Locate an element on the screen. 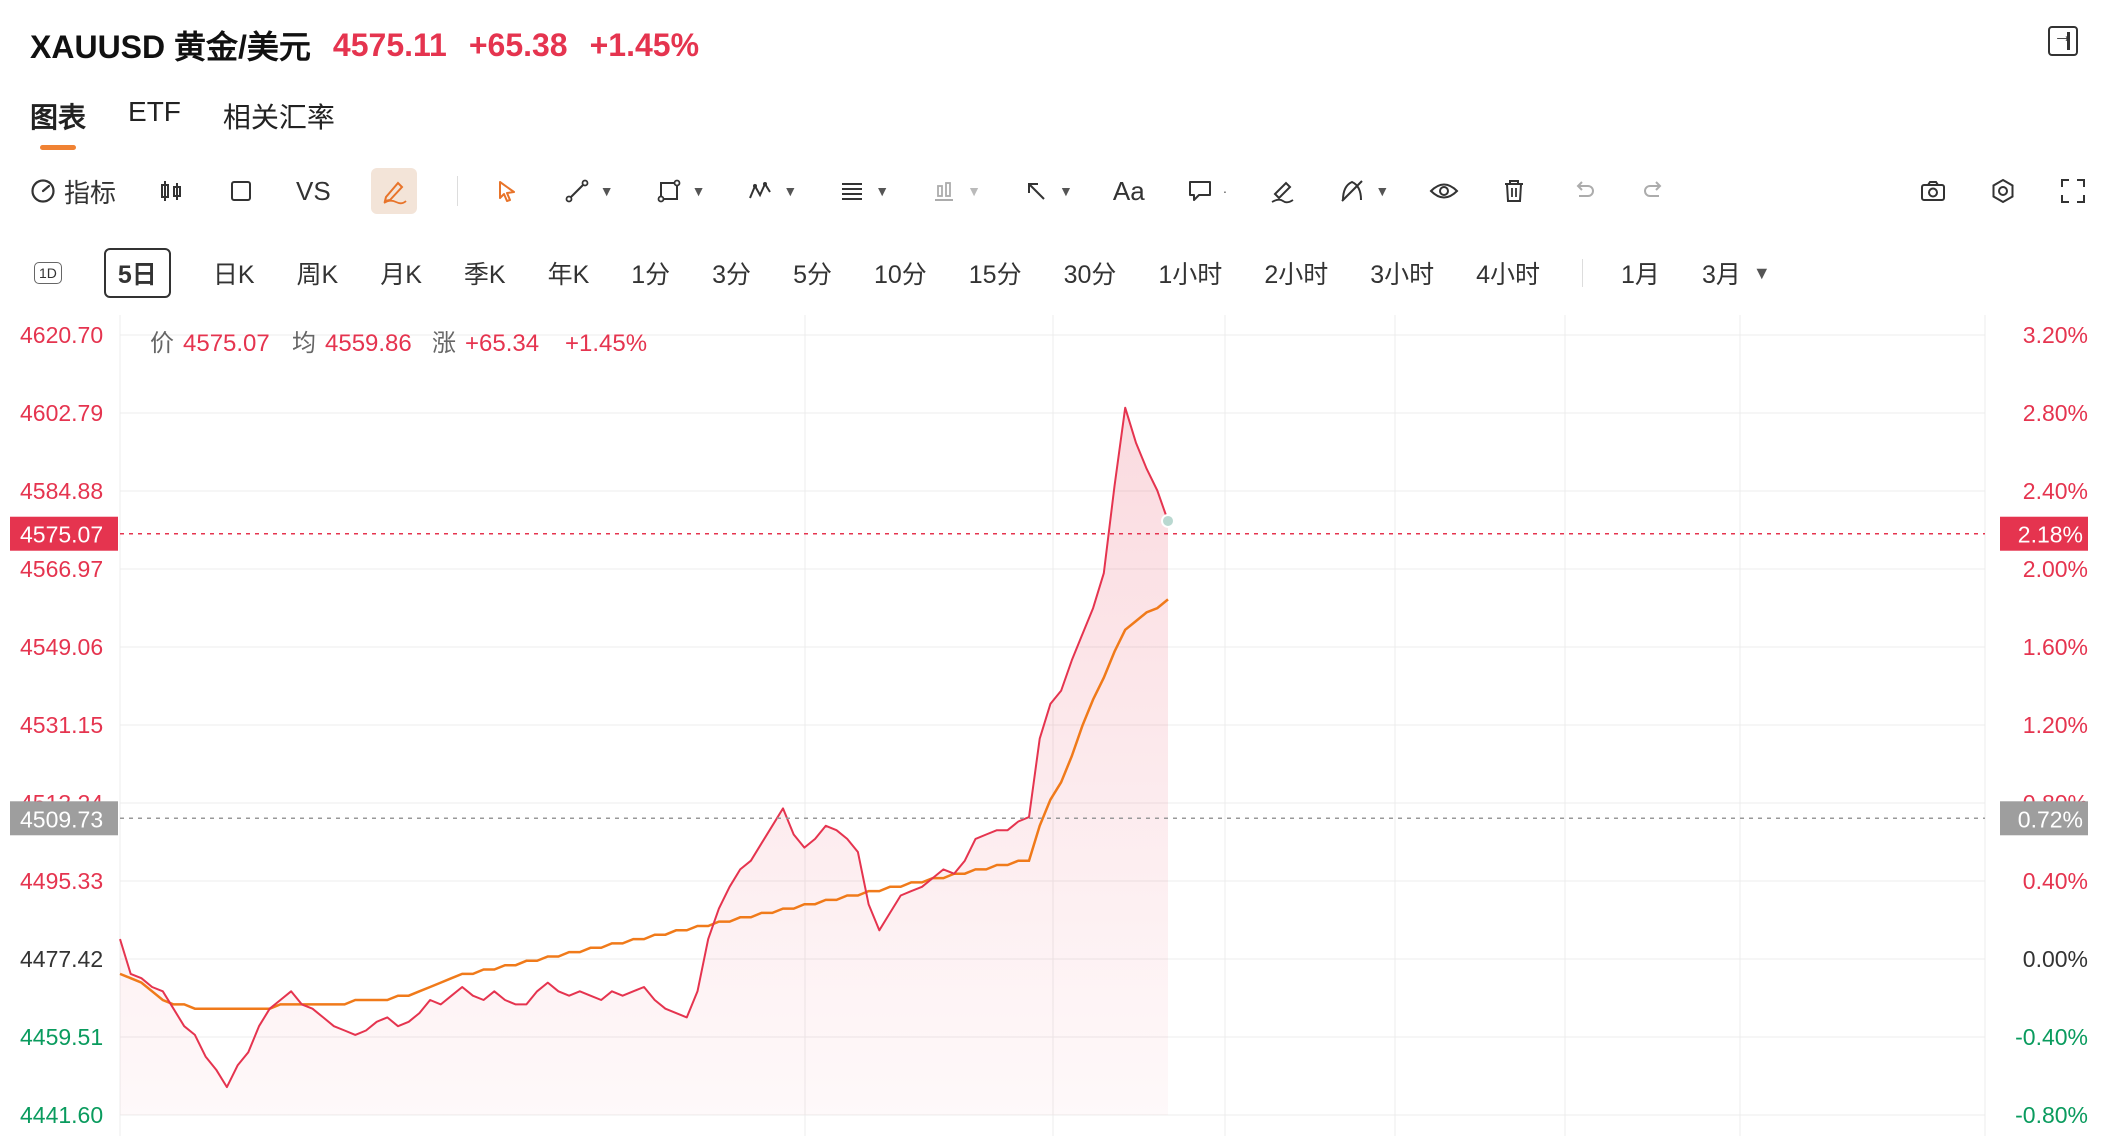  brush-tool-button is located at coordinates (1282, 191).